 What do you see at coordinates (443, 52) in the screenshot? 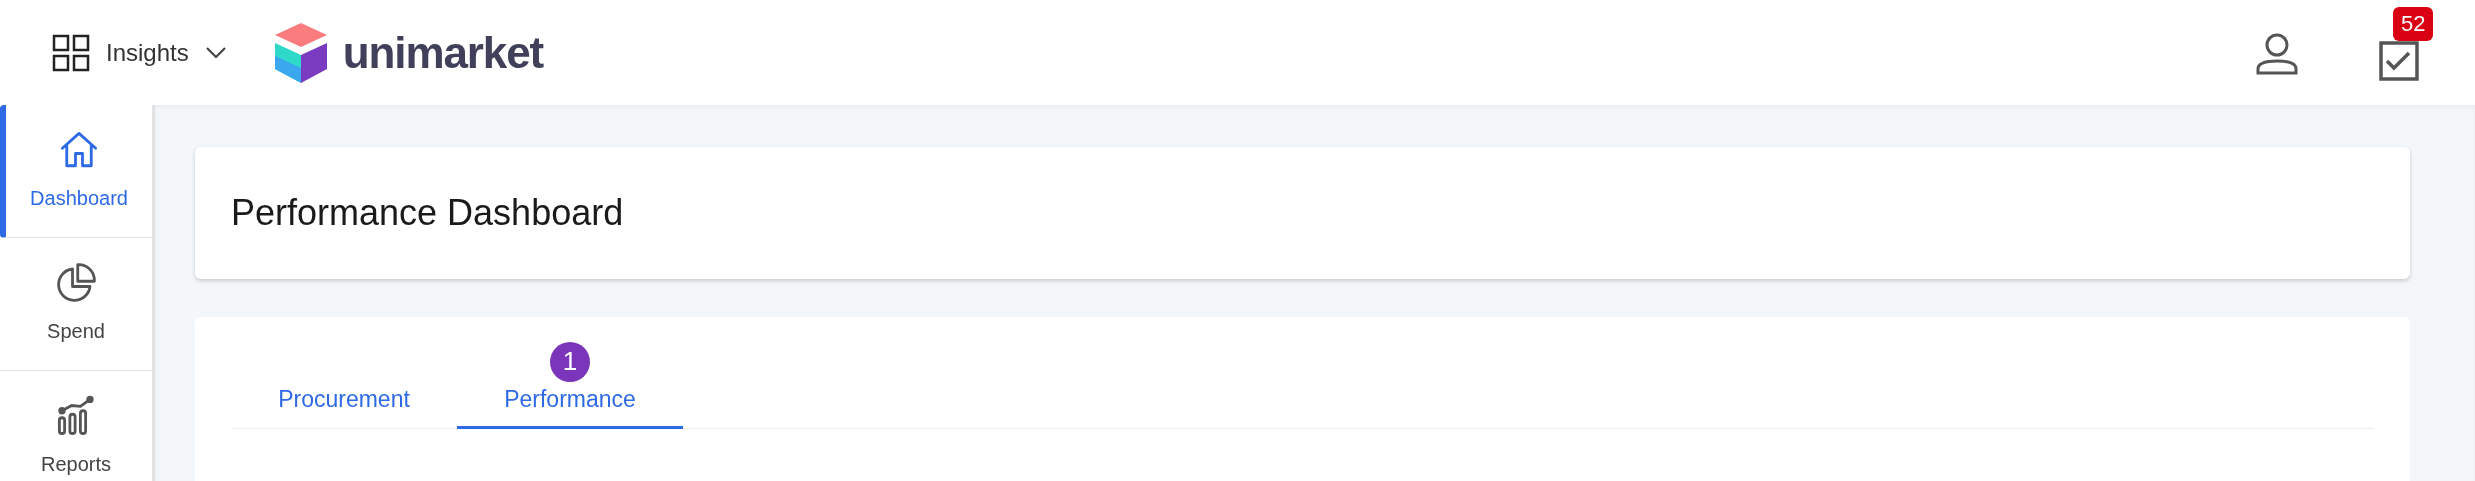
I see `logo-wordmark: unimarket` at bounding box center [443, 52].